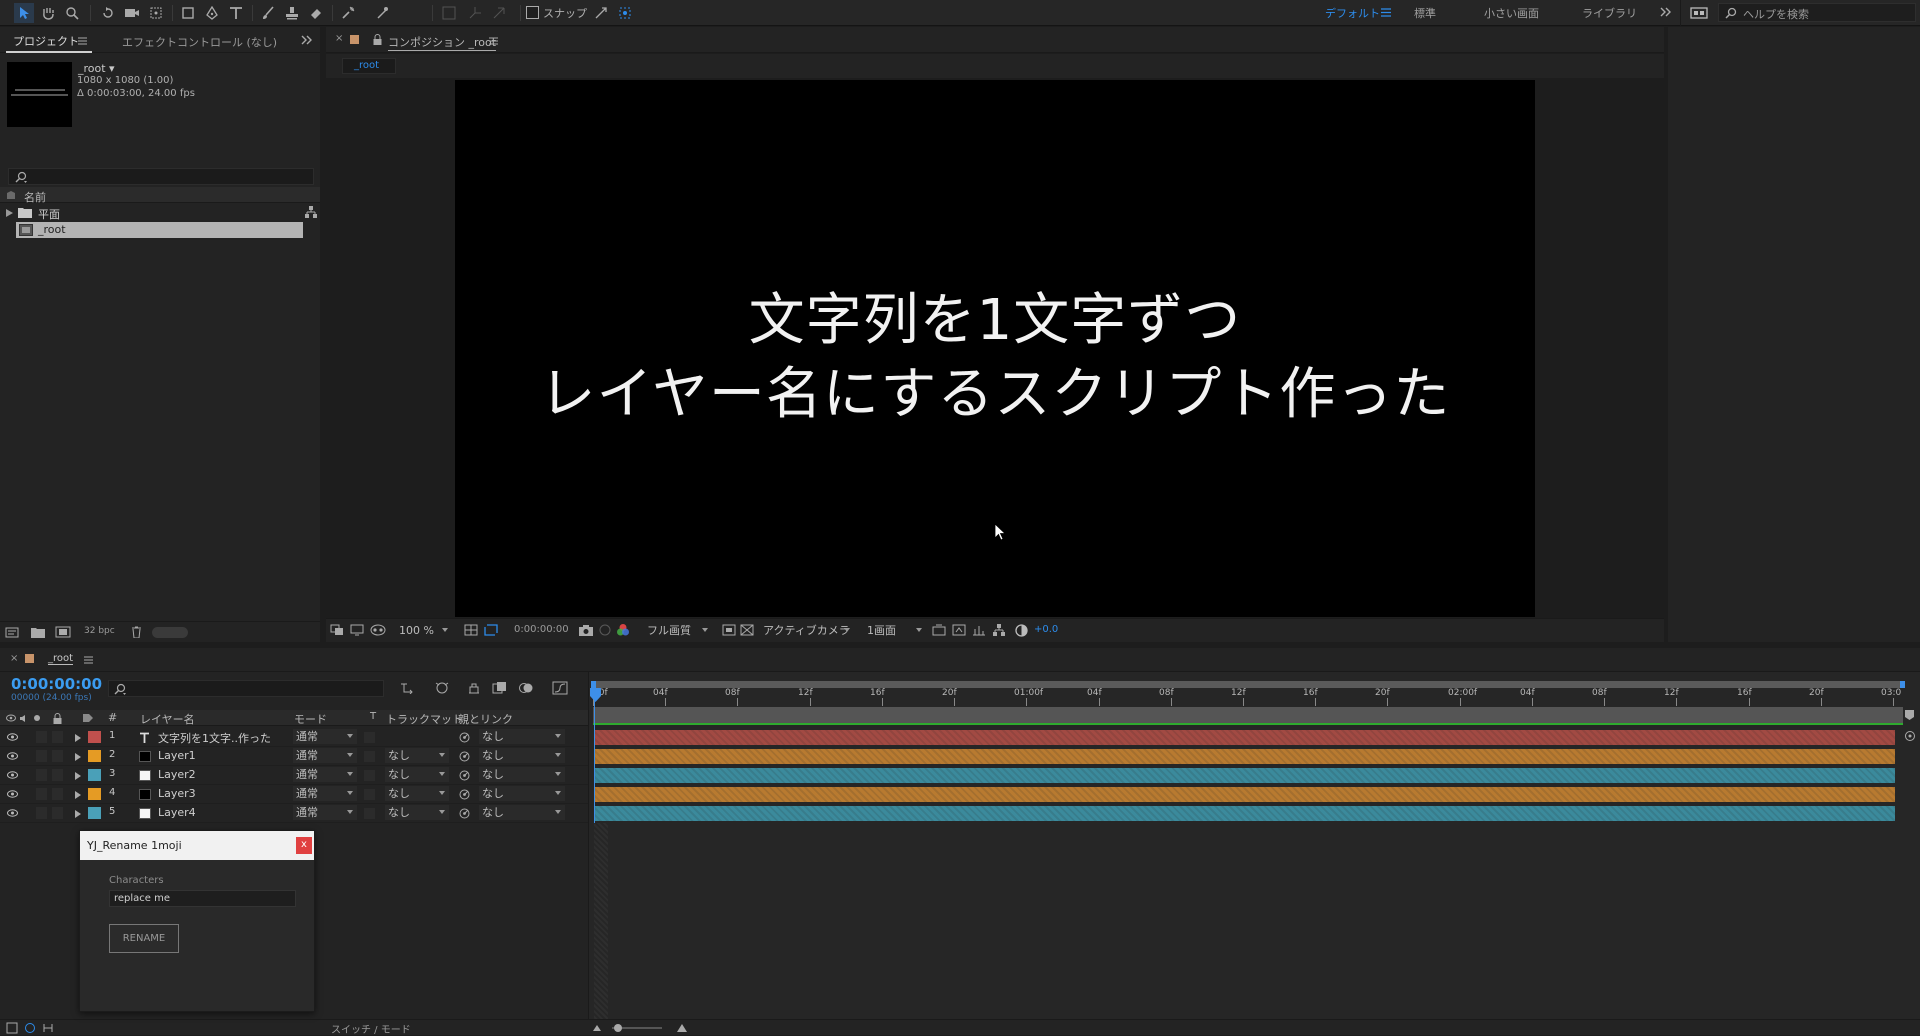 The width and height of the screenshot is (1920, 1036). What do you see at coordinates (682, 1028) in the screenshot?
I see `zoom-in-icon` at bounding box center [682, 1028].